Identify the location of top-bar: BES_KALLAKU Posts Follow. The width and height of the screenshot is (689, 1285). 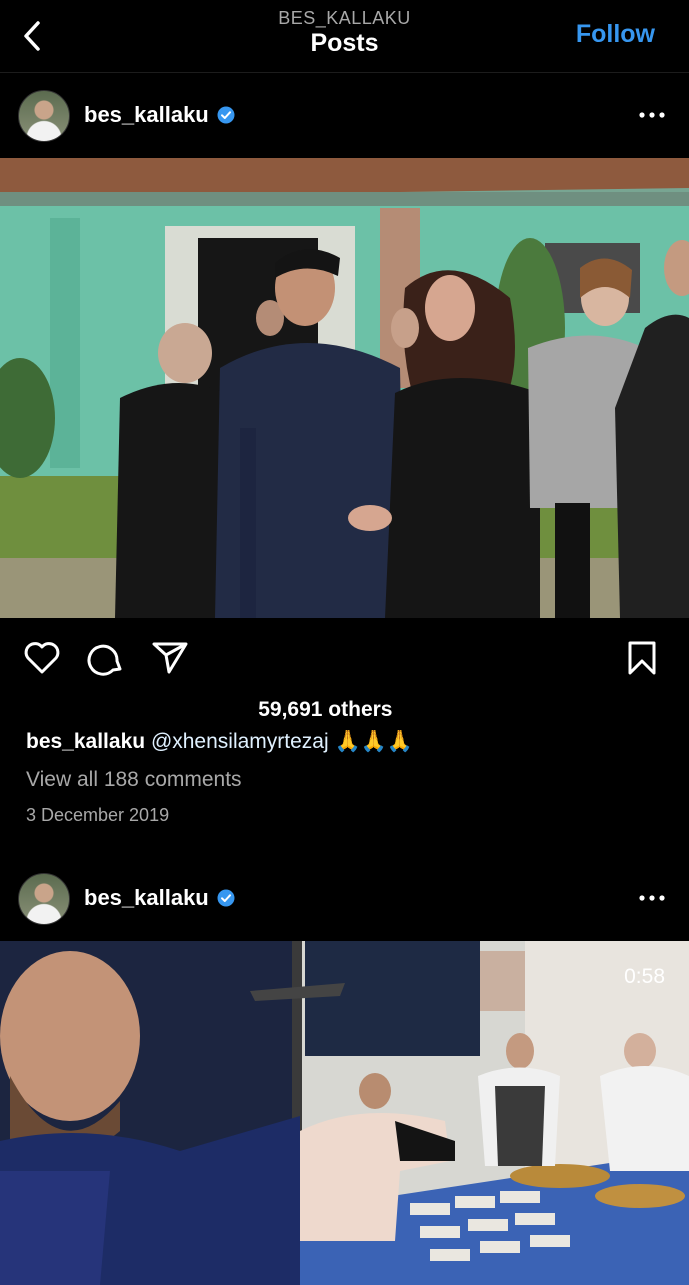
(344, 36).